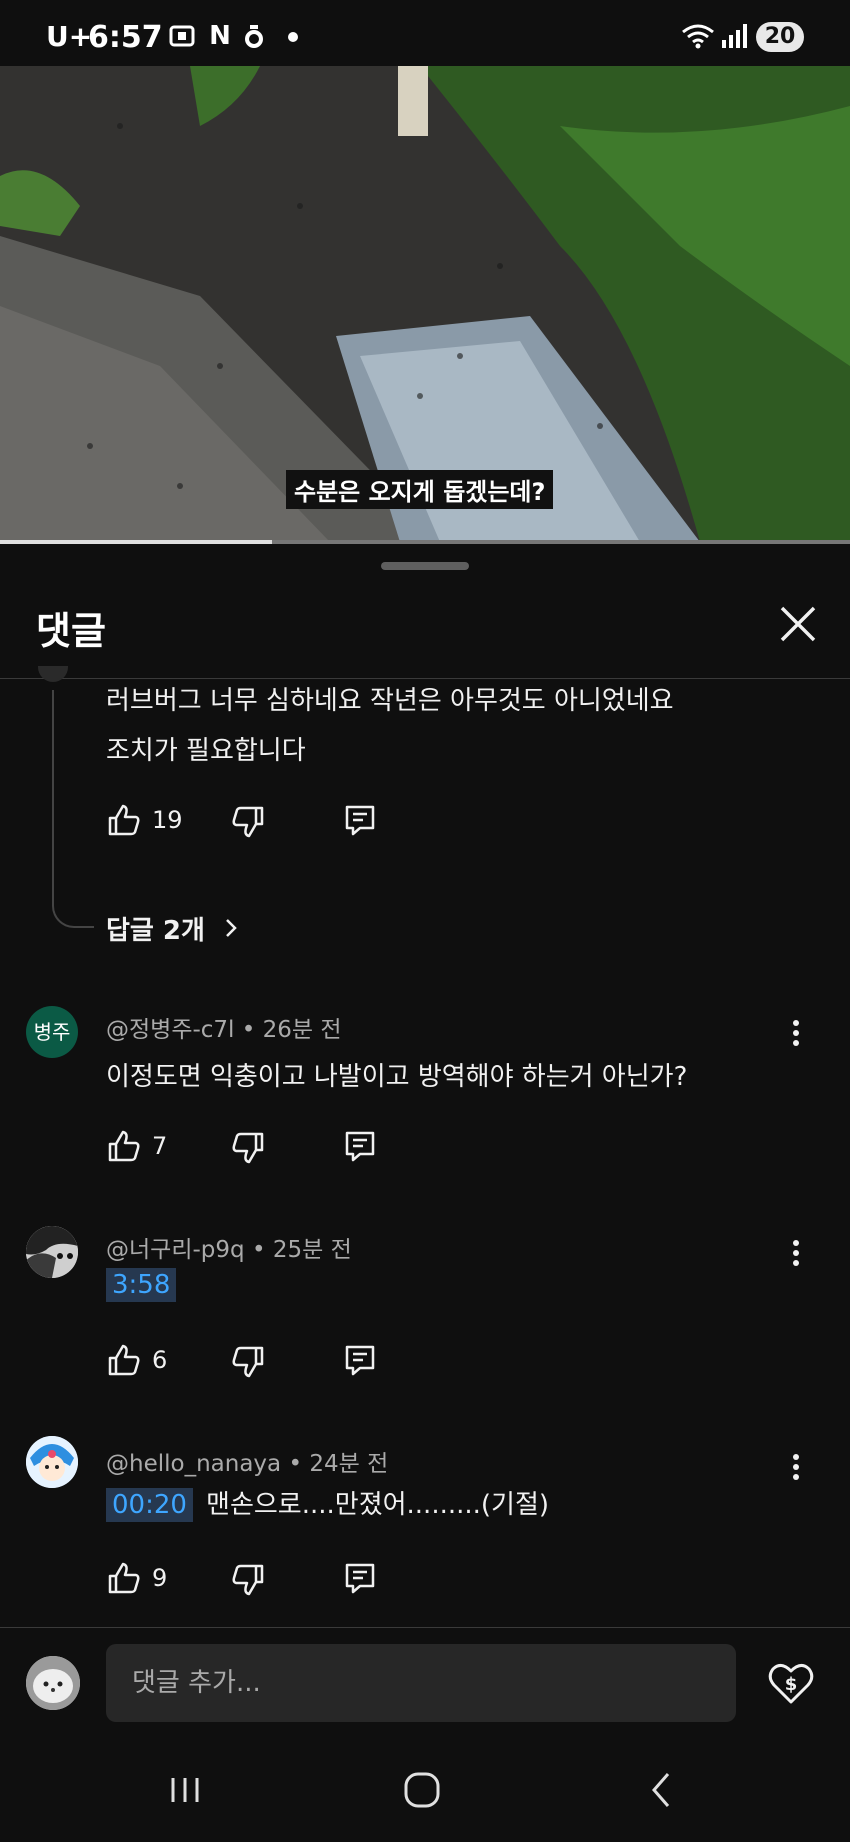 Image resolution: width=850 pixels, height=1842 pixels. What do you see at coordinates (302, 1030) in the screenshot?
I see `comment-time: 26분 전` at bounding box center [302, 1030].